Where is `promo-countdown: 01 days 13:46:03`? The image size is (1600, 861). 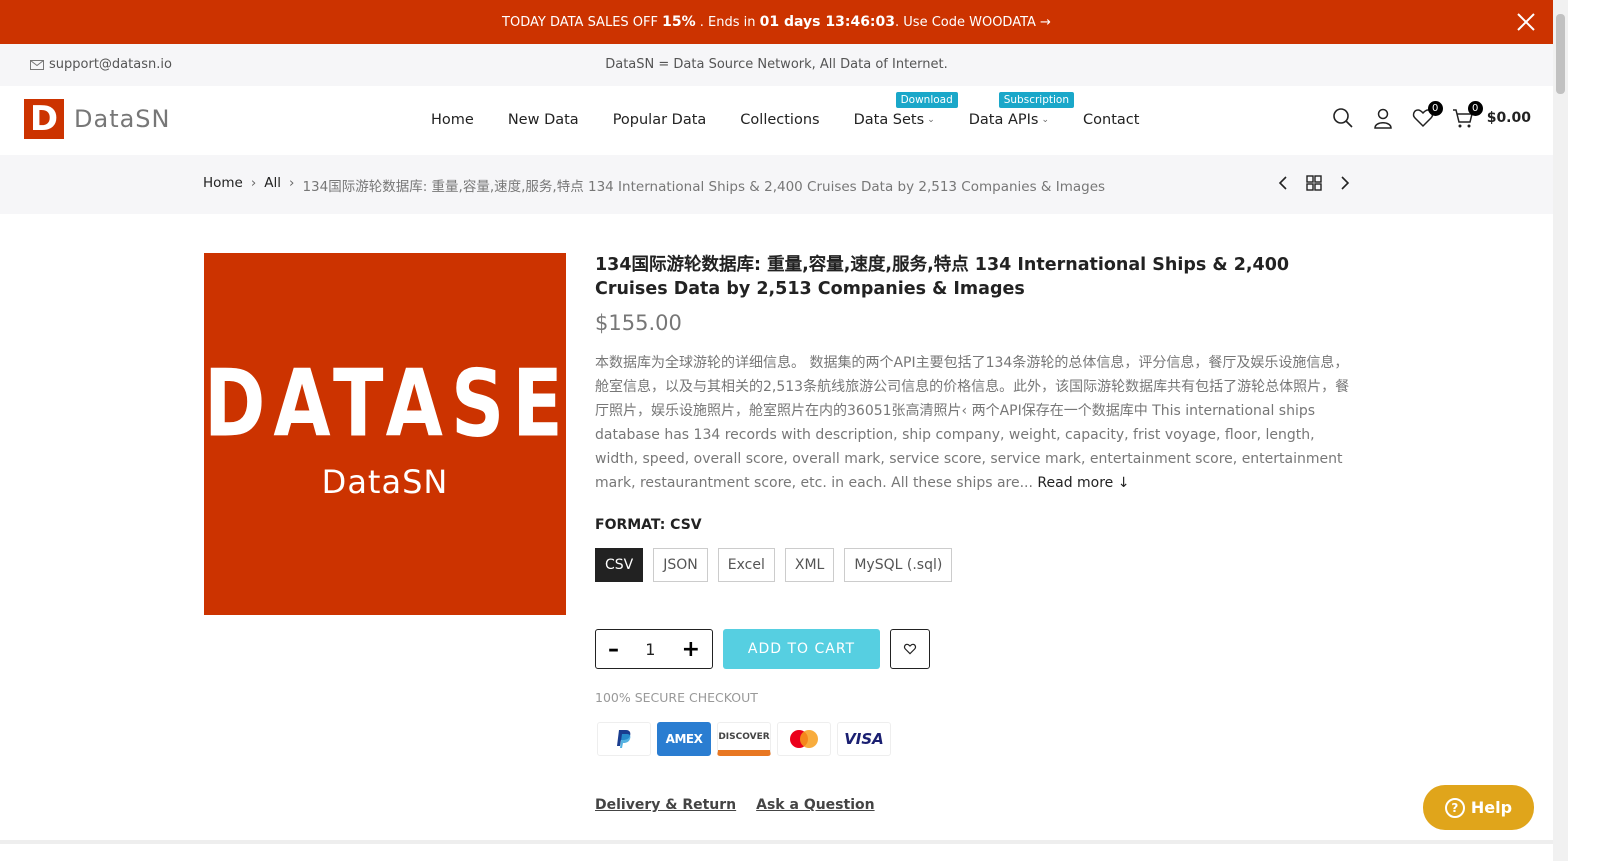 promo-countdown: 01 days 13:46:03 is located at coordinates (827, 22).